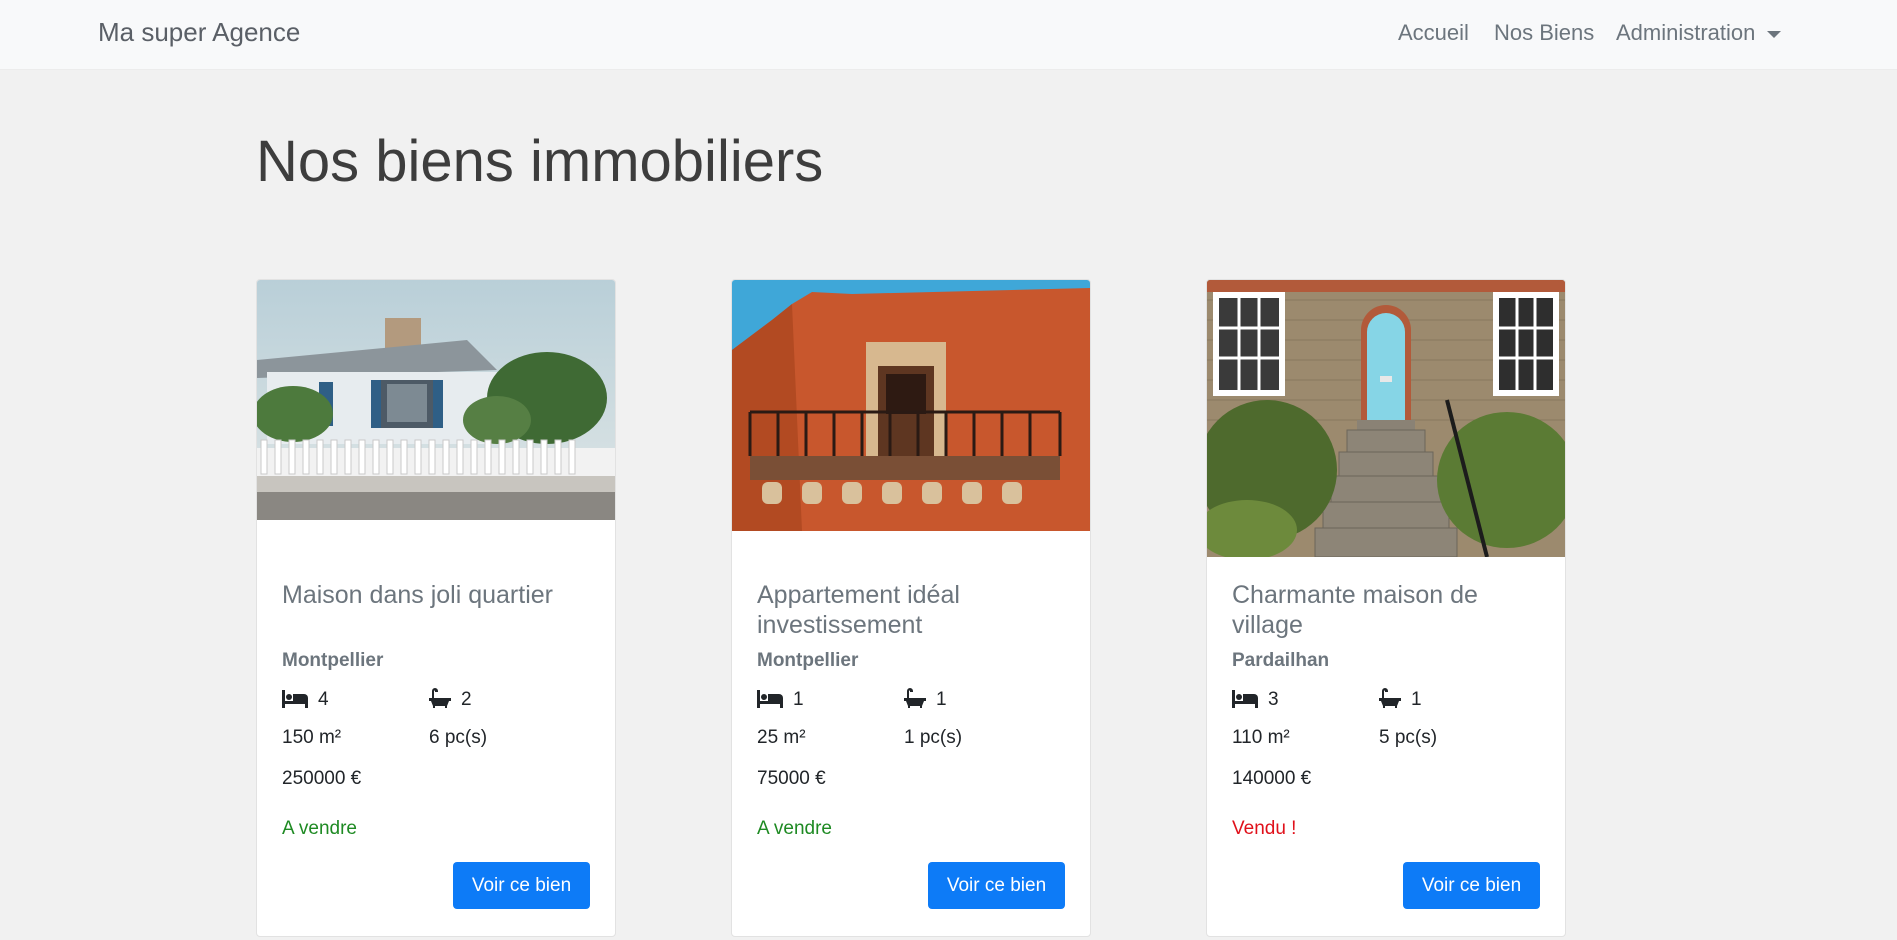  Describe the element at coordinates (781, 737) in the screenshot. I see `surface-value: 25 m²` at that location.